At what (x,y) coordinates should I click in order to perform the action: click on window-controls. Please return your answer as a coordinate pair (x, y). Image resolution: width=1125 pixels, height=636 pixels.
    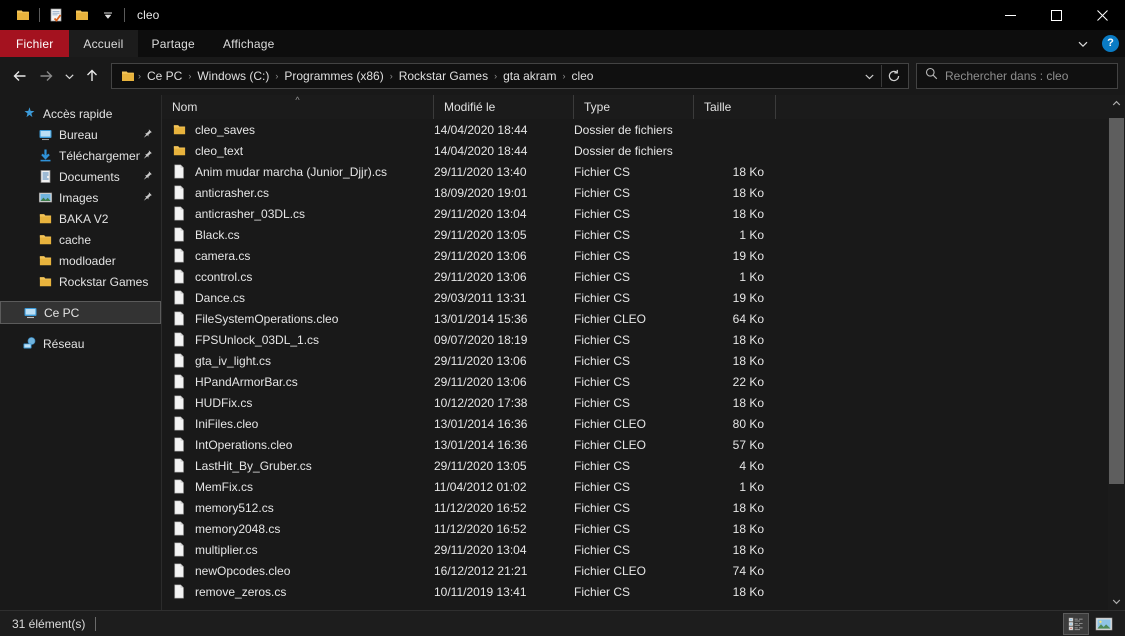
    Looking at the image, I should click on (1056, 15).